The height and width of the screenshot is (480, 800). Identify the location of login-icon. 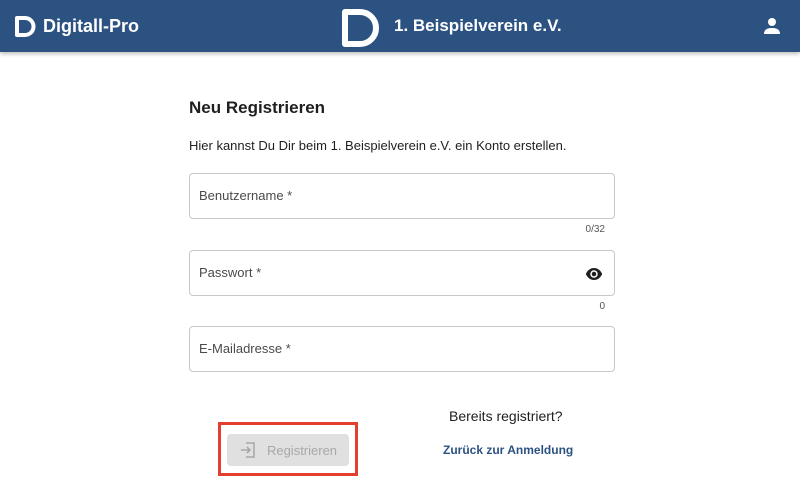
(248, 450).